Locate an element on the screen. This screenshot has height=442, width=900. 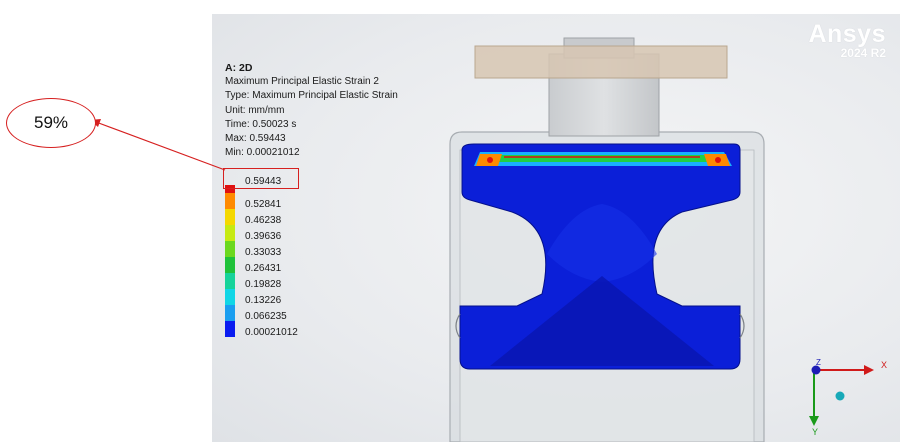
annotation-arrow is located at coordinates (158, 145).